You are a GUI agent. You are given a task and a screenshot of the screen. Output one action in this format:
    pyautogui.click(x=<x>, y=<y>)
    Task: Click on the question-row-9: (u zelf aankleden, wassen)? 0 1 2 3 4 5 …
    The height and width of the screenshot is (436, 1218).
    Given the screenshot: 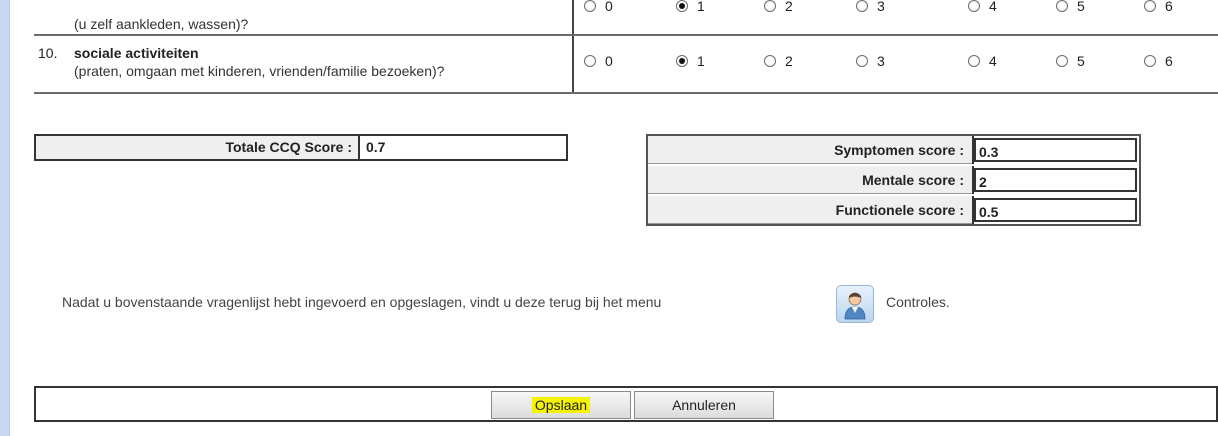 What is the action you would take?
    pyautogui.click(x=626, y=18)
    